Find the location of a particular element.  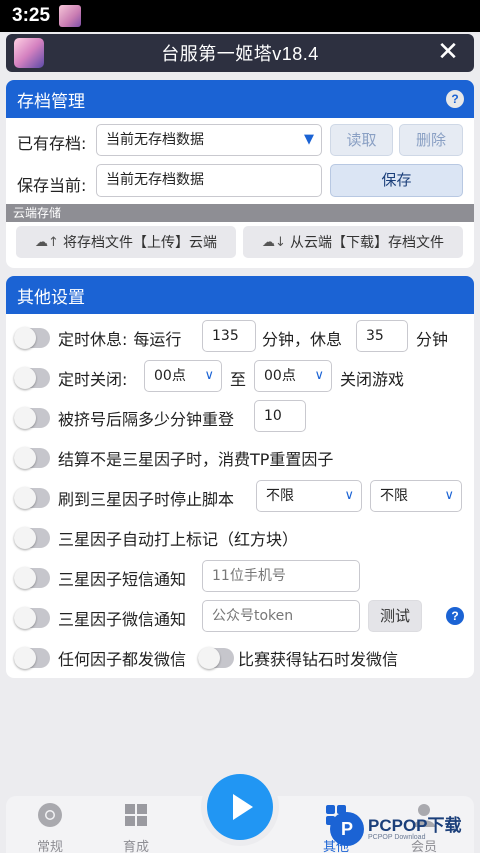

stop-script-toggle is located at coordinates (32, 498).